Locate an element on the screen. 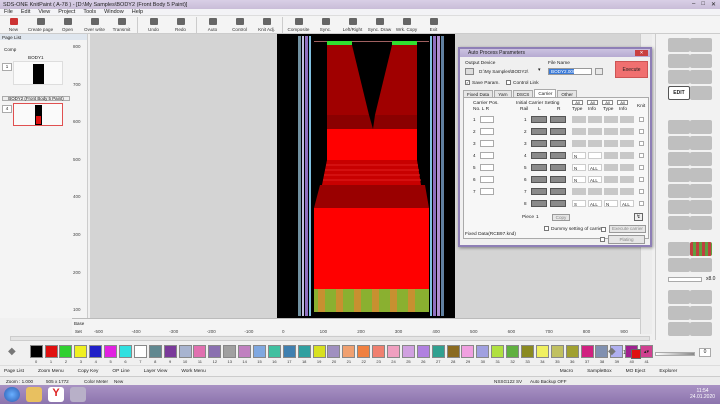  carrier-config-icon: ↯ is located at coordinates (638, 217).